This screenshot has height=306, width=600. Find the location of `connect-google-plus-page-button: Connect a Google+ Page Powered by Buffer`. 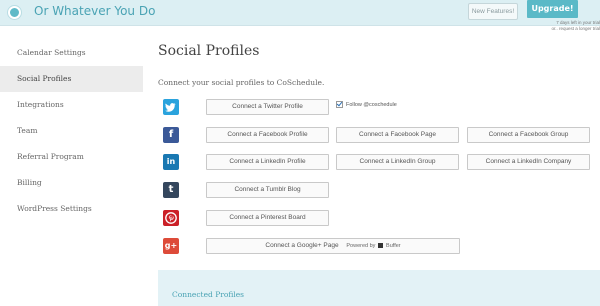

connect-google-plus-page-button: Connect a Google+ Page Powered by Buffer is located at coordinates (333, 246).